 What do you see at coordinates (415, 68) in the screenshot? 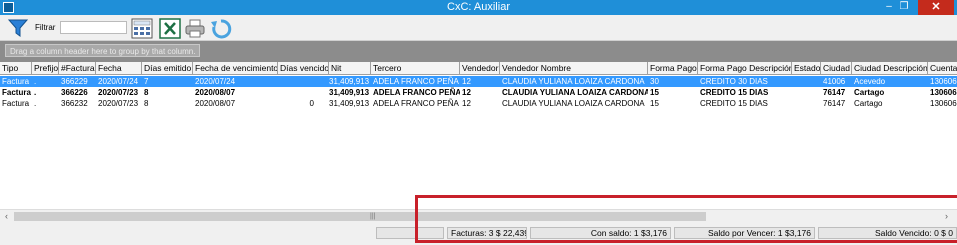
I see `column-header-tercero: Tercero` at bounding box center [415, 68].